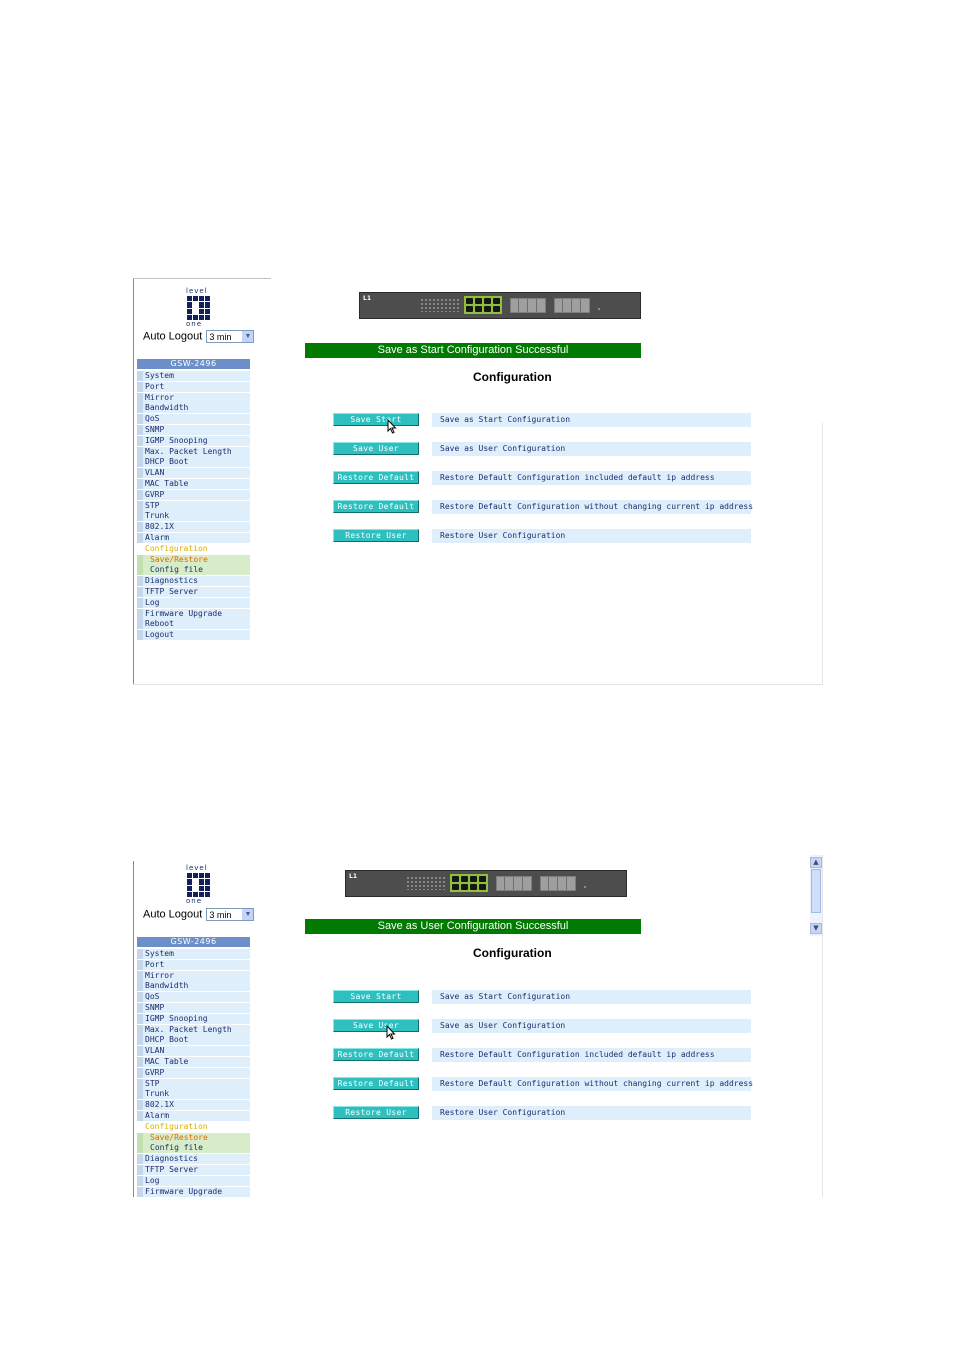 Image resolution: width=954 pixels, height=1349 pixels. I want to click on switch-front-panel-image: L1, so click(500, 305).